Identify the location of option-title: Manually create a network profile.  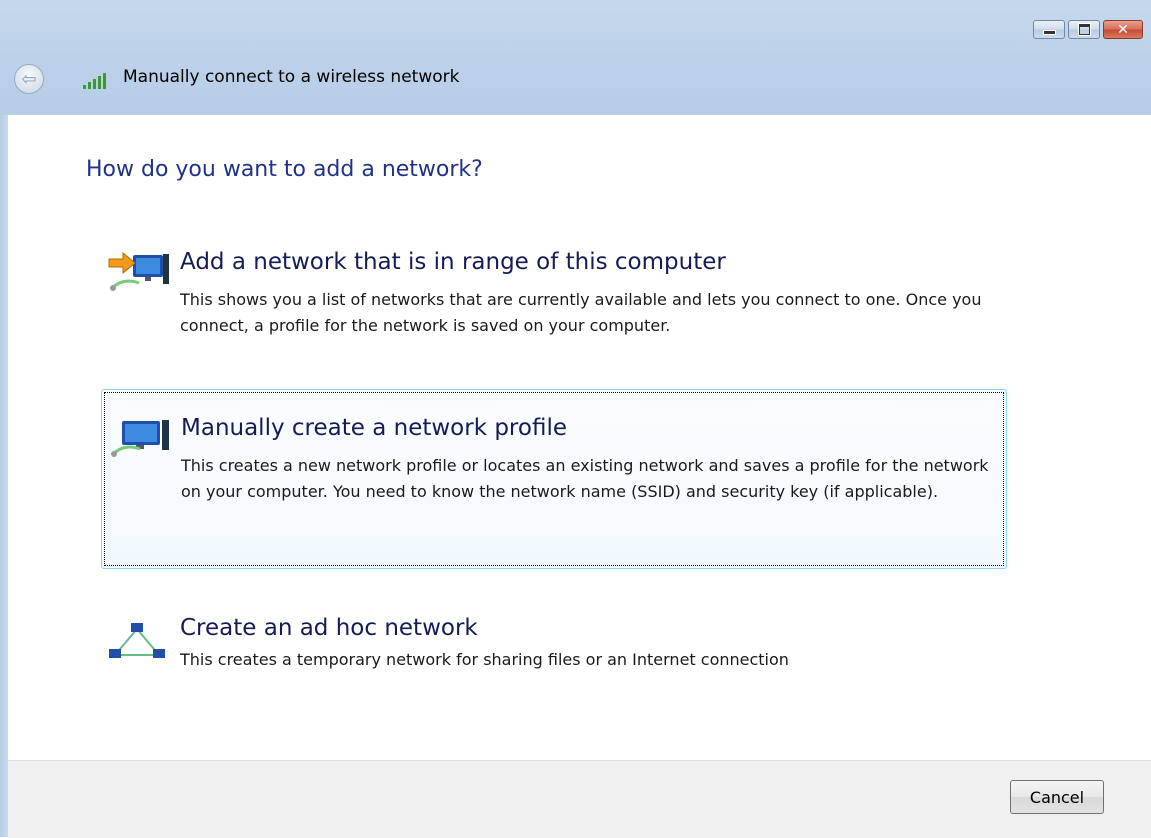
(374, 428).